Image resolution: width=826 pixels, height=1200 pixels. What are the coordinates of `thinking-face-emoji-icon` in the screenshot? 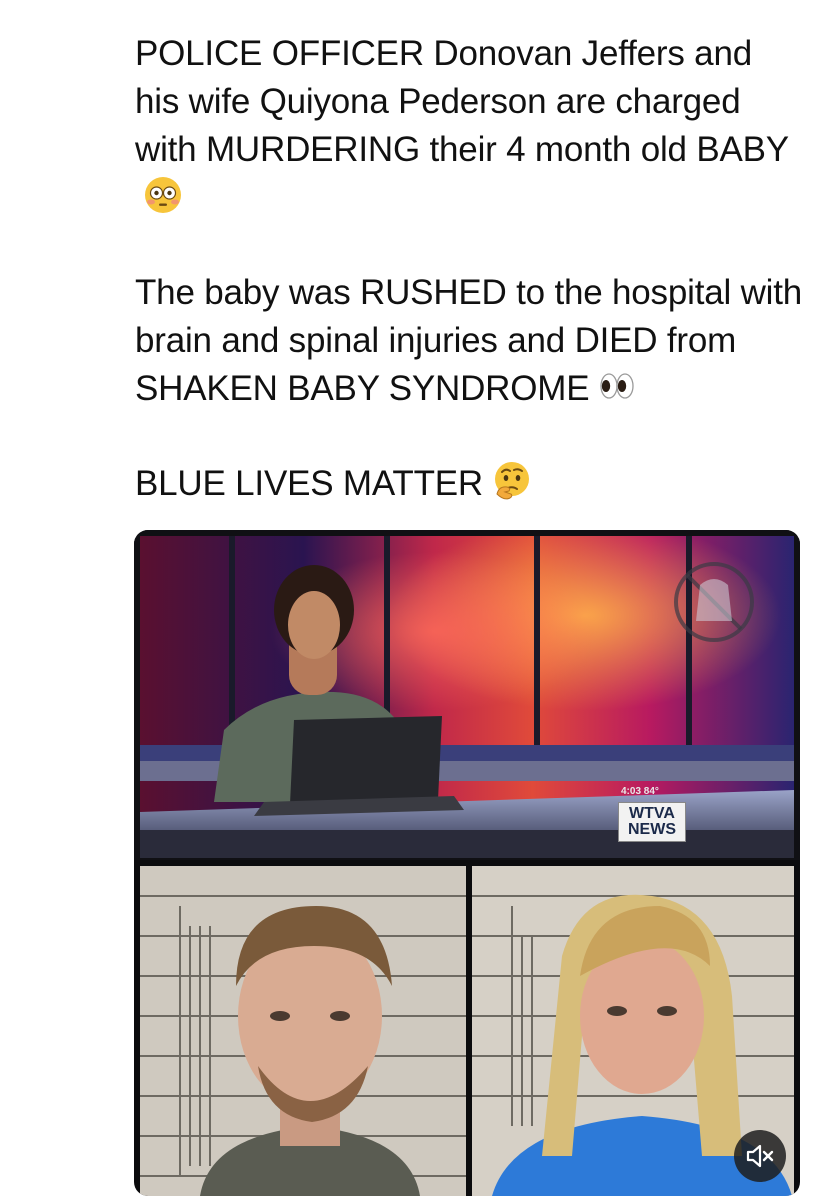 It's located at (511, 481).